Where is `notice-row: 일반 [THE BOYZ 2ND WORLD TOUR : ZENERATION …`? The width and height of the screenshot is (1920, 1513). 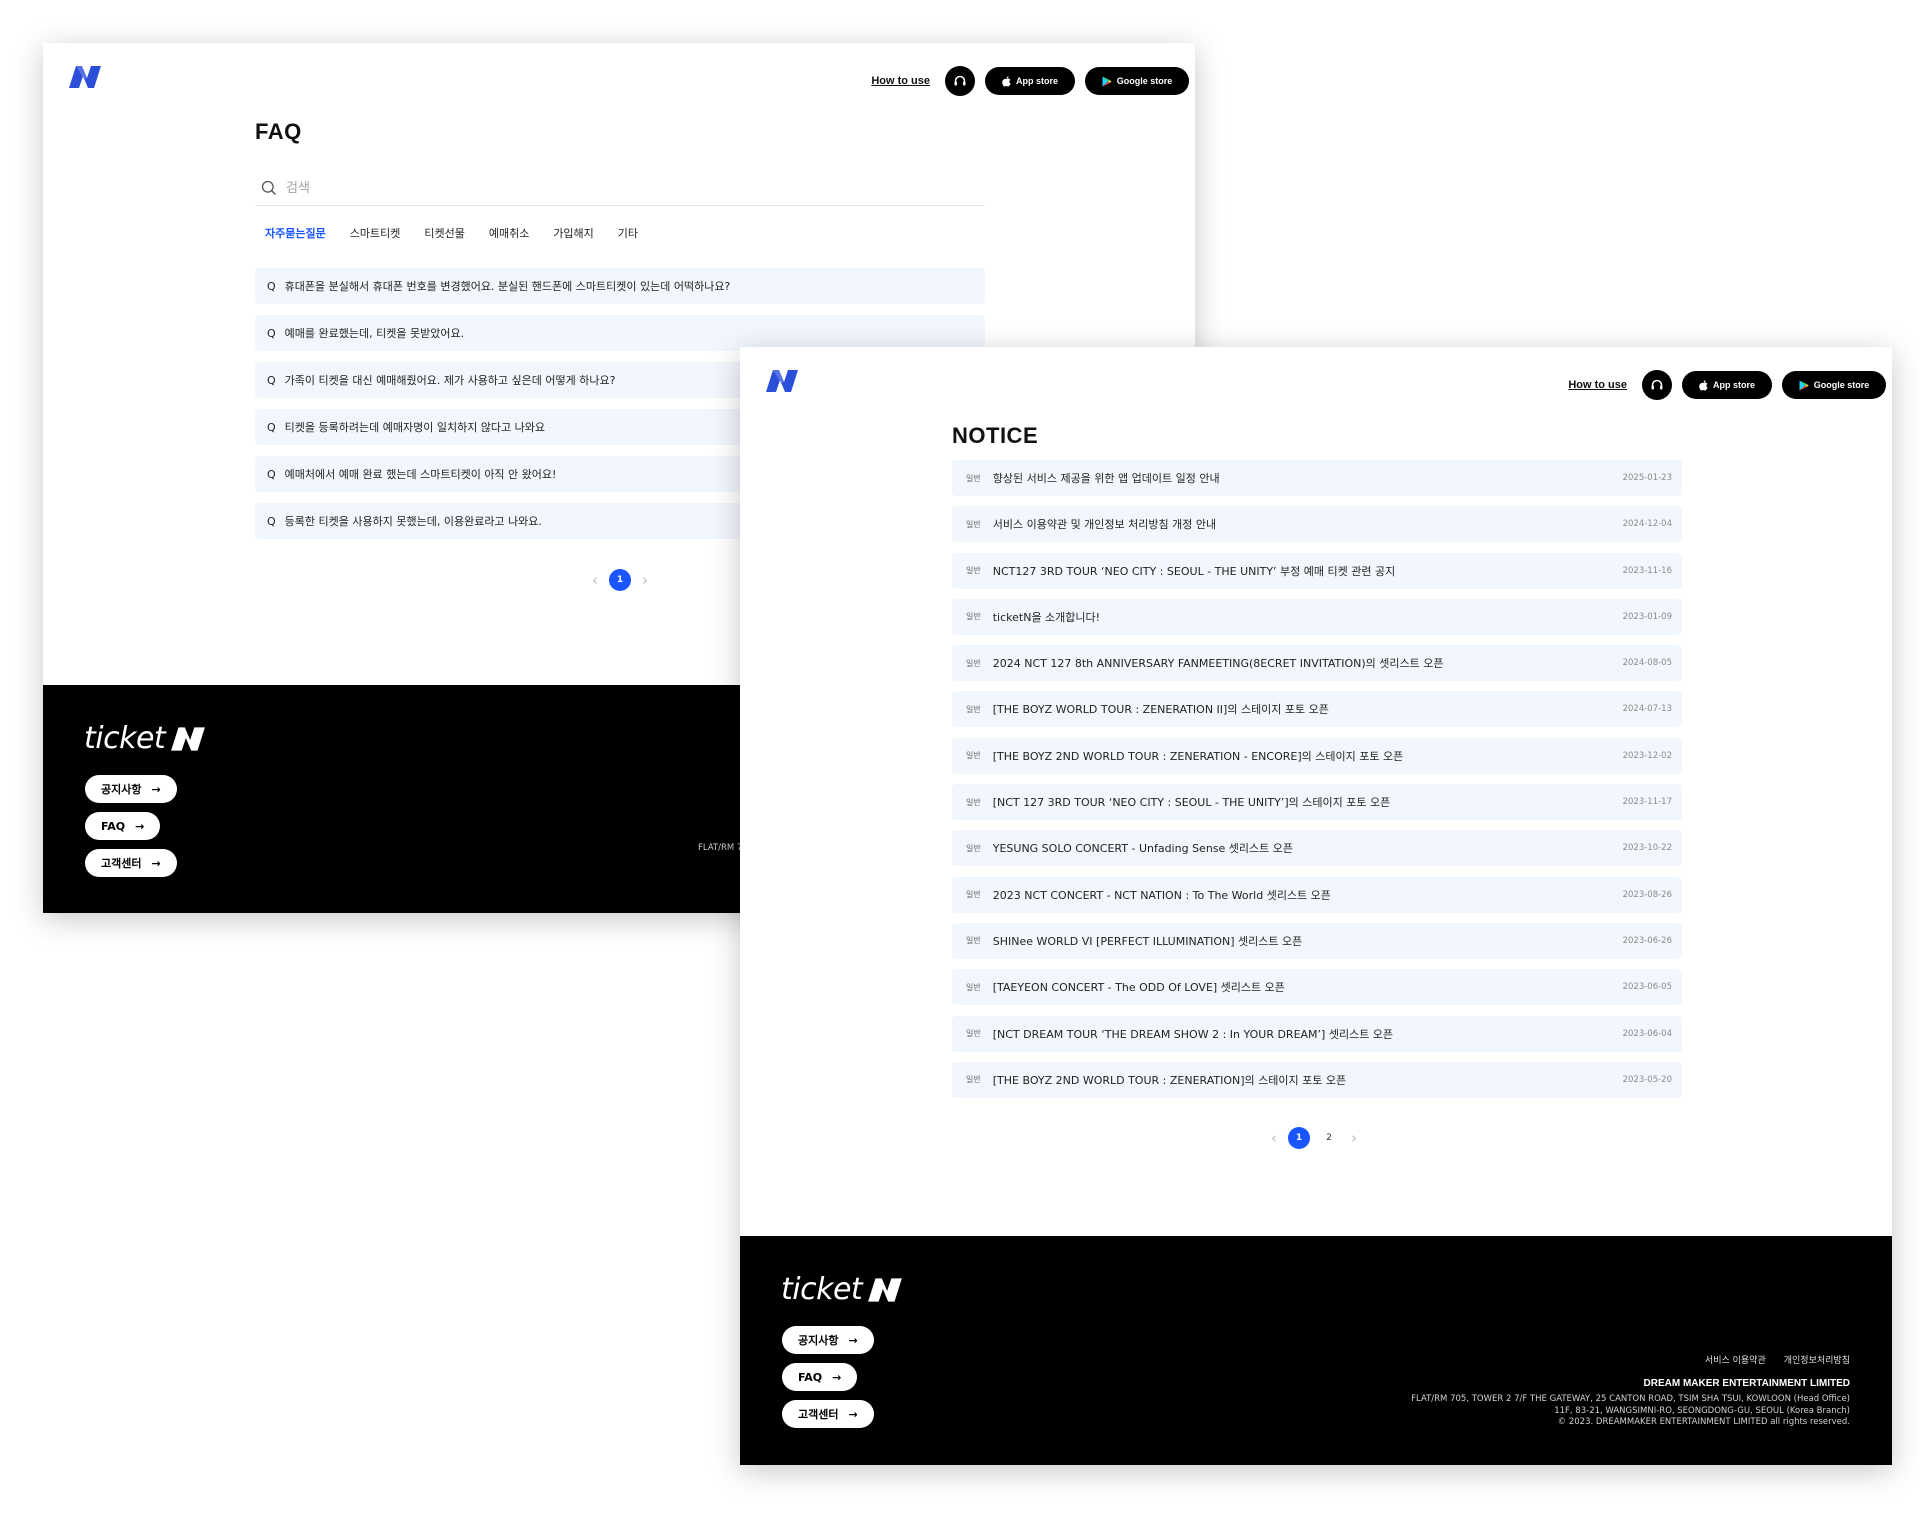 notice-row: 일반 [THE BOYZ 2ND WORLD TOUR : ZENERATION … is located at coordinates (1317, 755).